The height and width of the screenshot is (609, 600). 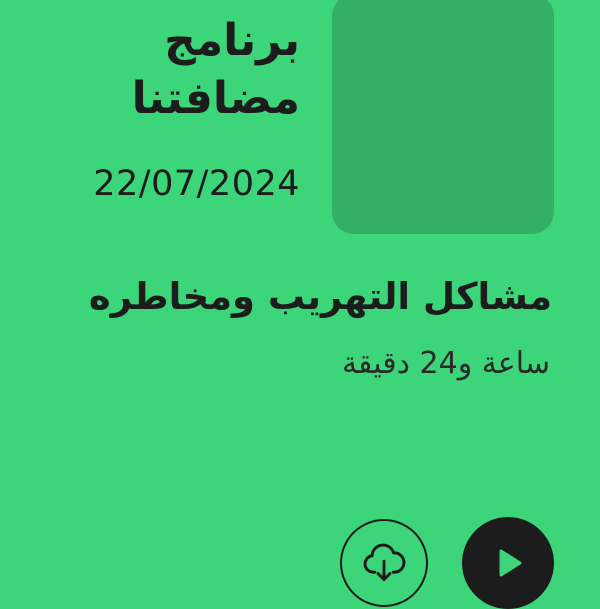 I want to click on episode-title: مشاكل التهريب ومخاطره, so click(x=320, y=296).